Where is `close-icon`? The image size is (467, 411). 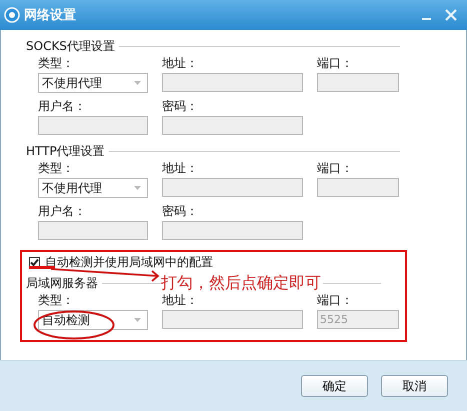 close-icon is located at coordinates (451, 15).